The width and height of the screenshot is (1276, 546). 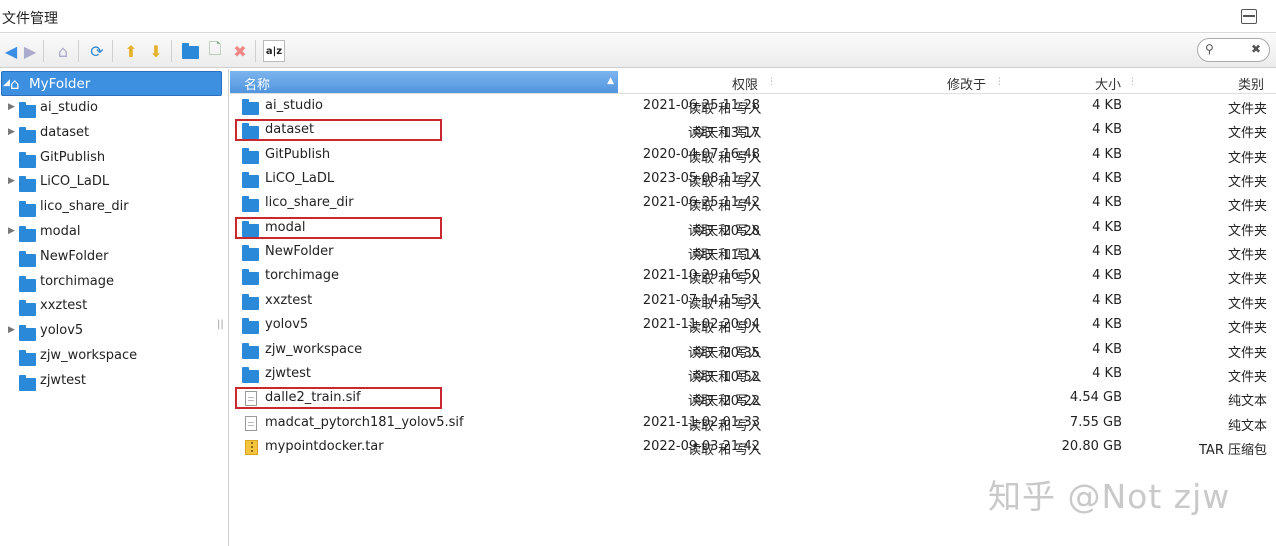 I want to click on file-name: mypointdocker.tar, so click(x=324, y=446).